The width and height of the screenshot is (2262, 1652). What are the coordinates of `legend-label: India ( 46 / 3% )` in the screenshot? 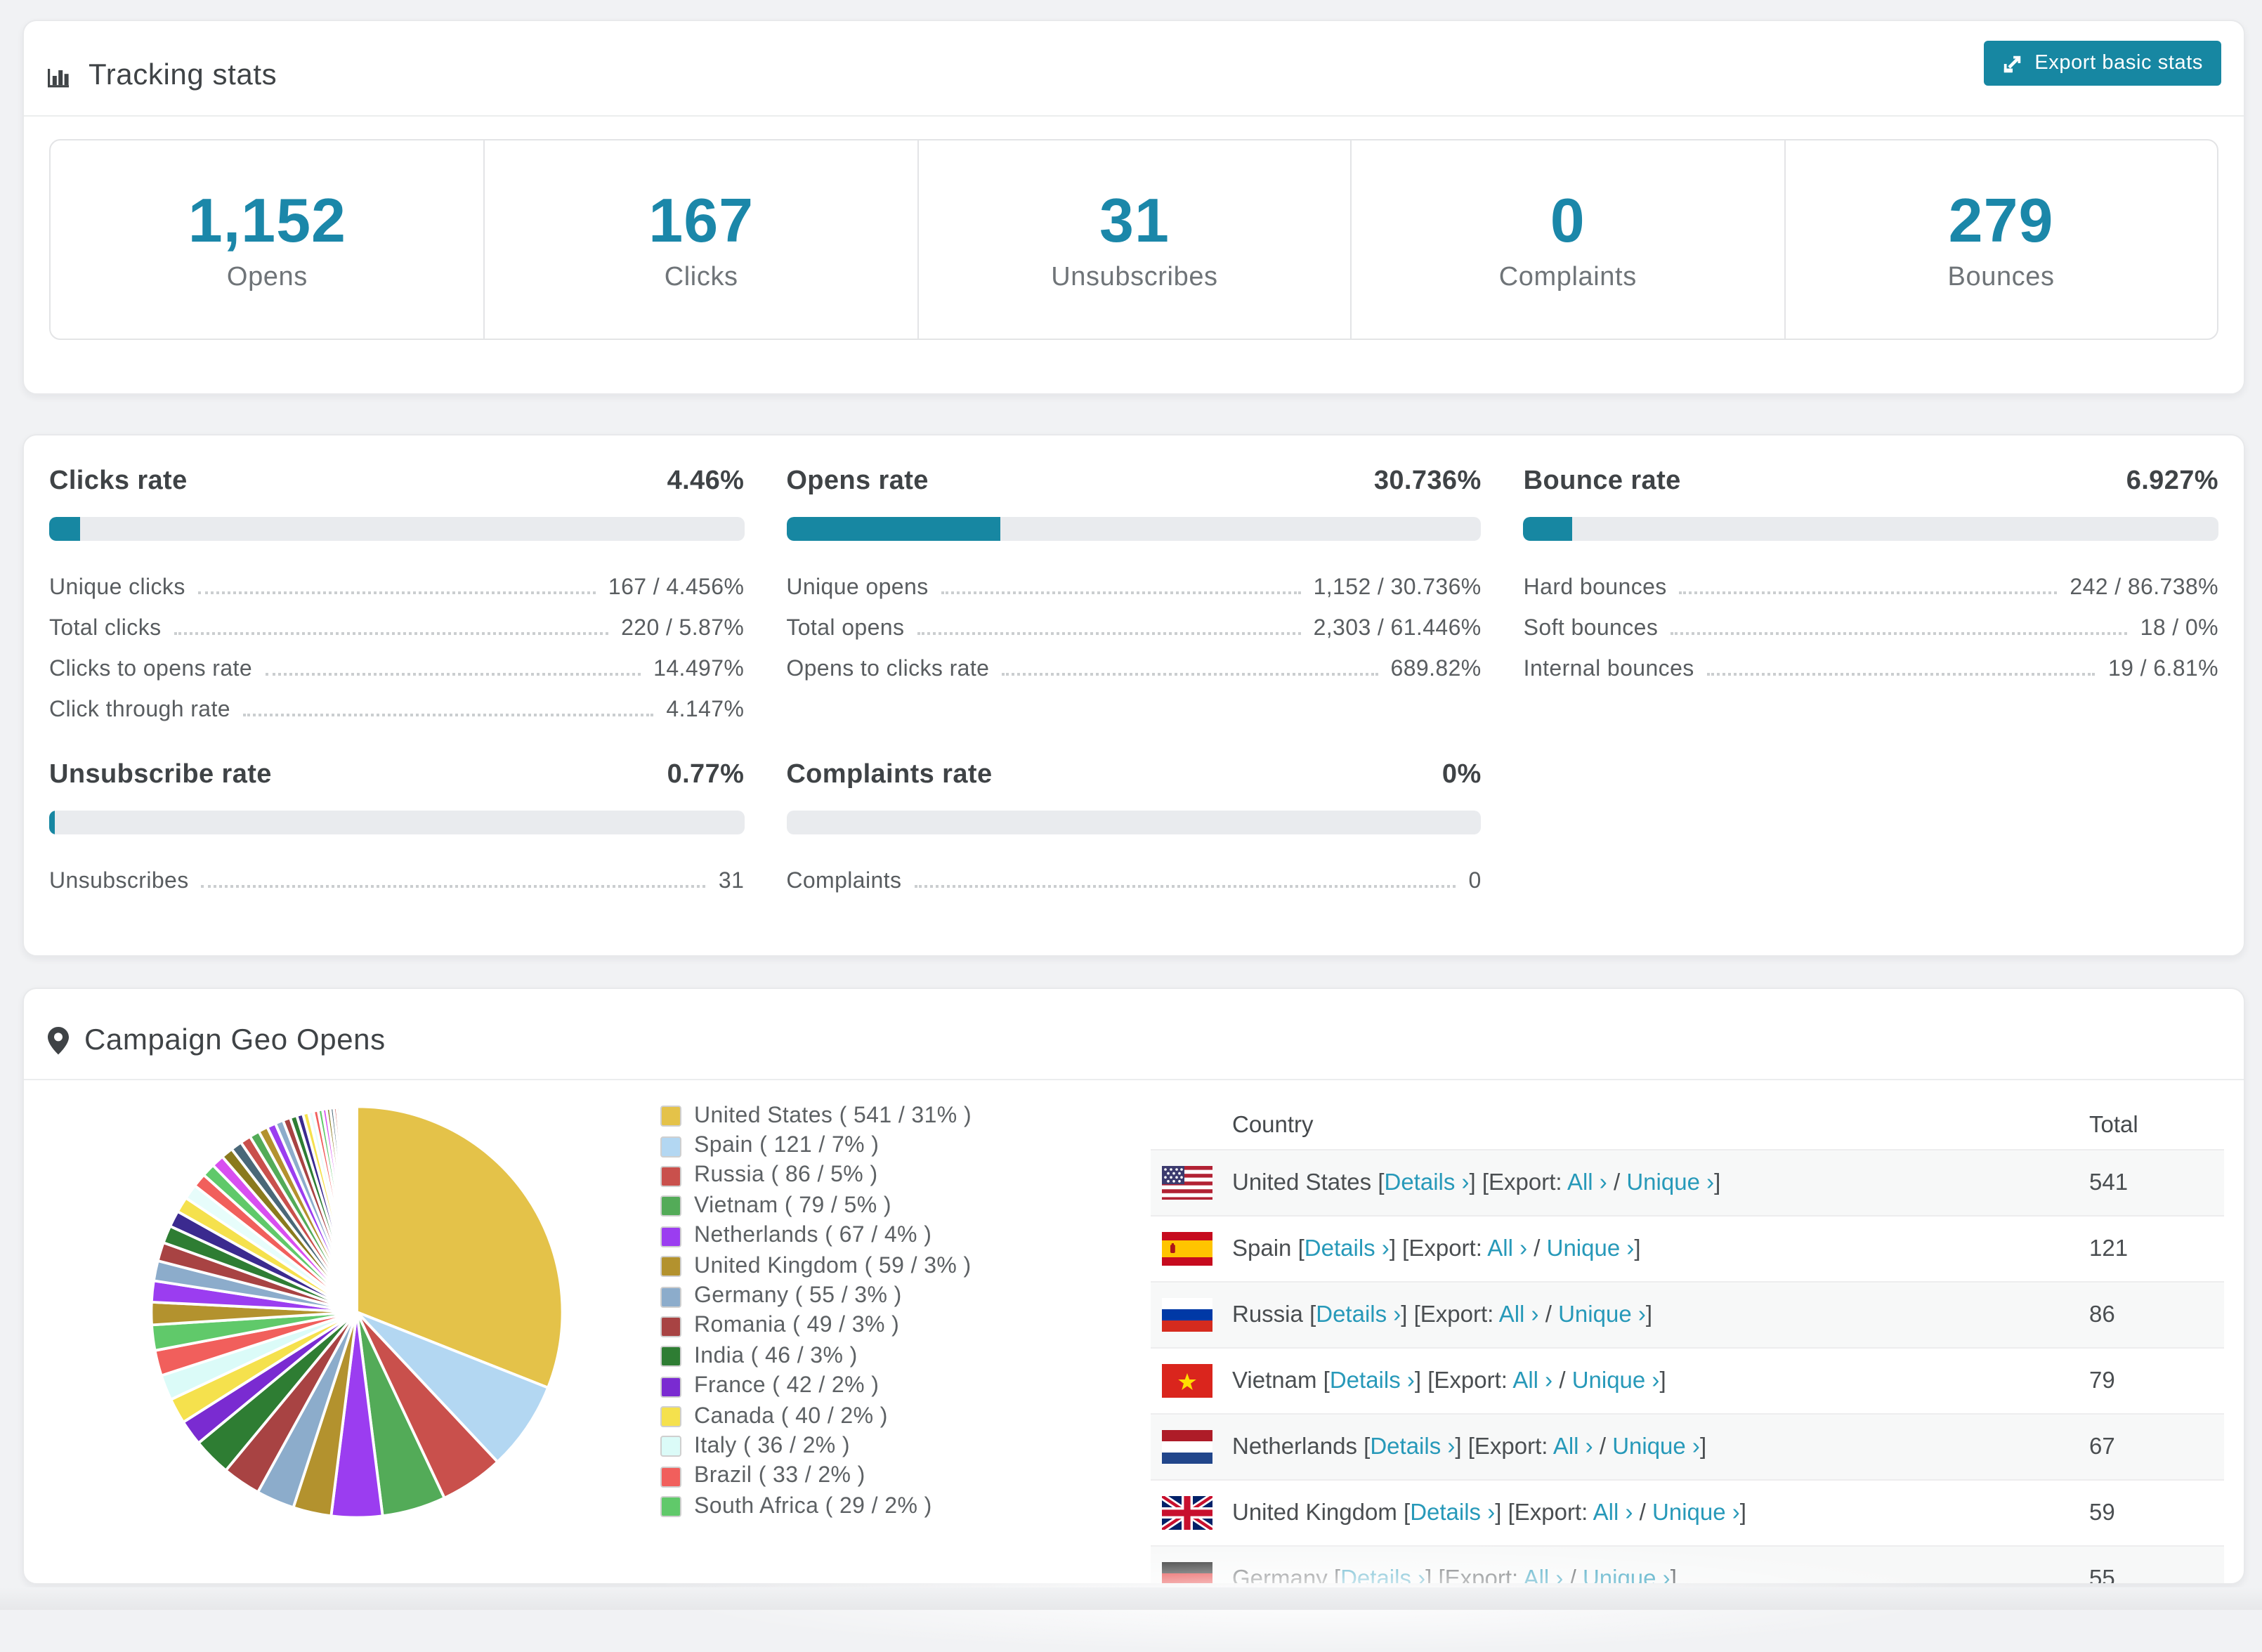 It's located at (776, 1357).